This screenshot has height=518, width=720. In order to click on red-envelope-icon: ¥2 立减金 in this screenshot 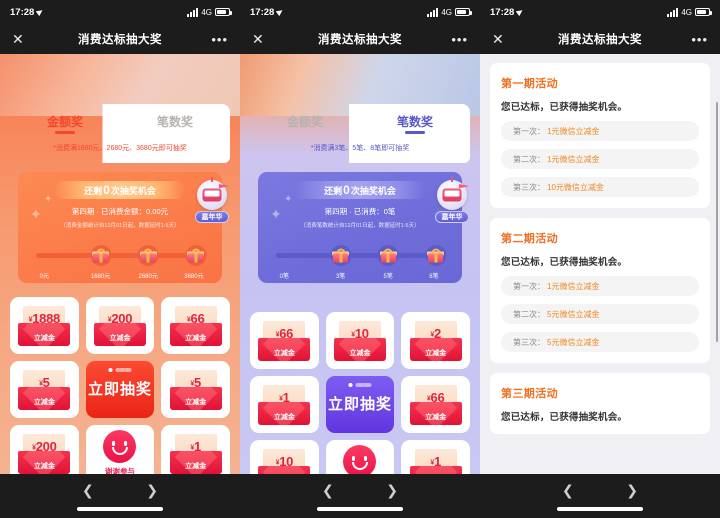, I will do `click(435, 340)`.